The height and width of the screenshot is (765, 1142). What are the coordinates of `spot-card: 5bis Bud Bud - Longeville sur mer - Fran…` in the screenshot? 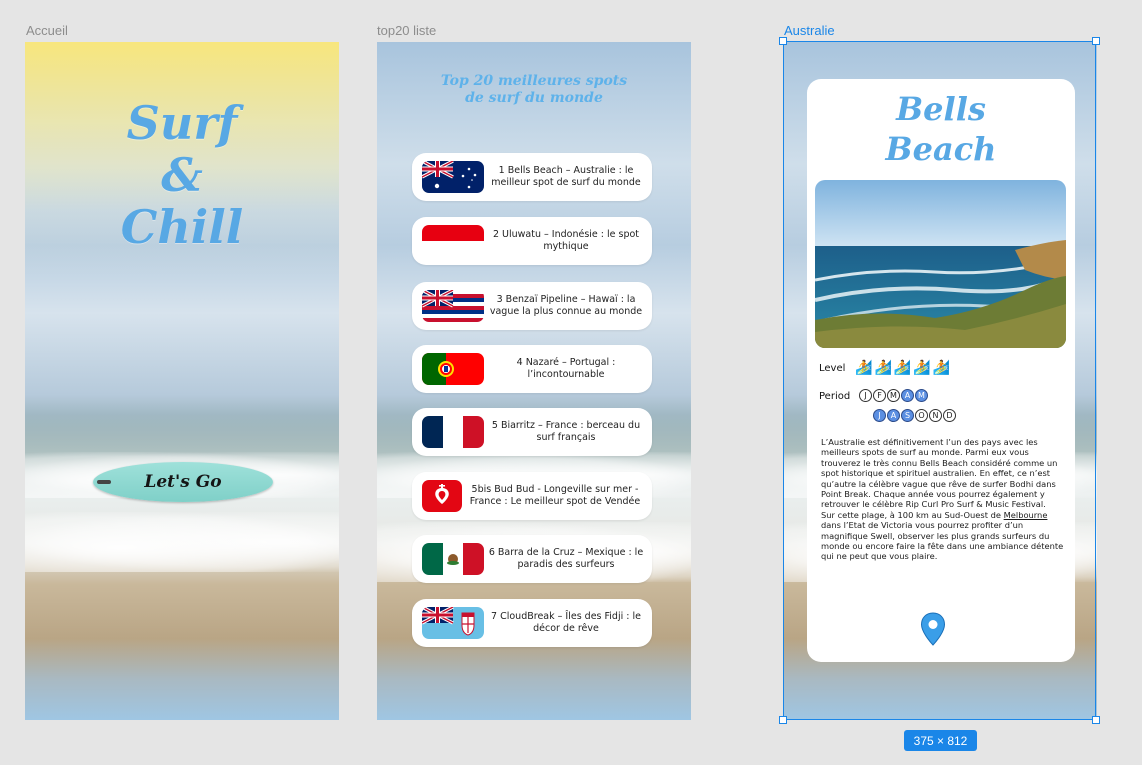 It's located at (532, 496).